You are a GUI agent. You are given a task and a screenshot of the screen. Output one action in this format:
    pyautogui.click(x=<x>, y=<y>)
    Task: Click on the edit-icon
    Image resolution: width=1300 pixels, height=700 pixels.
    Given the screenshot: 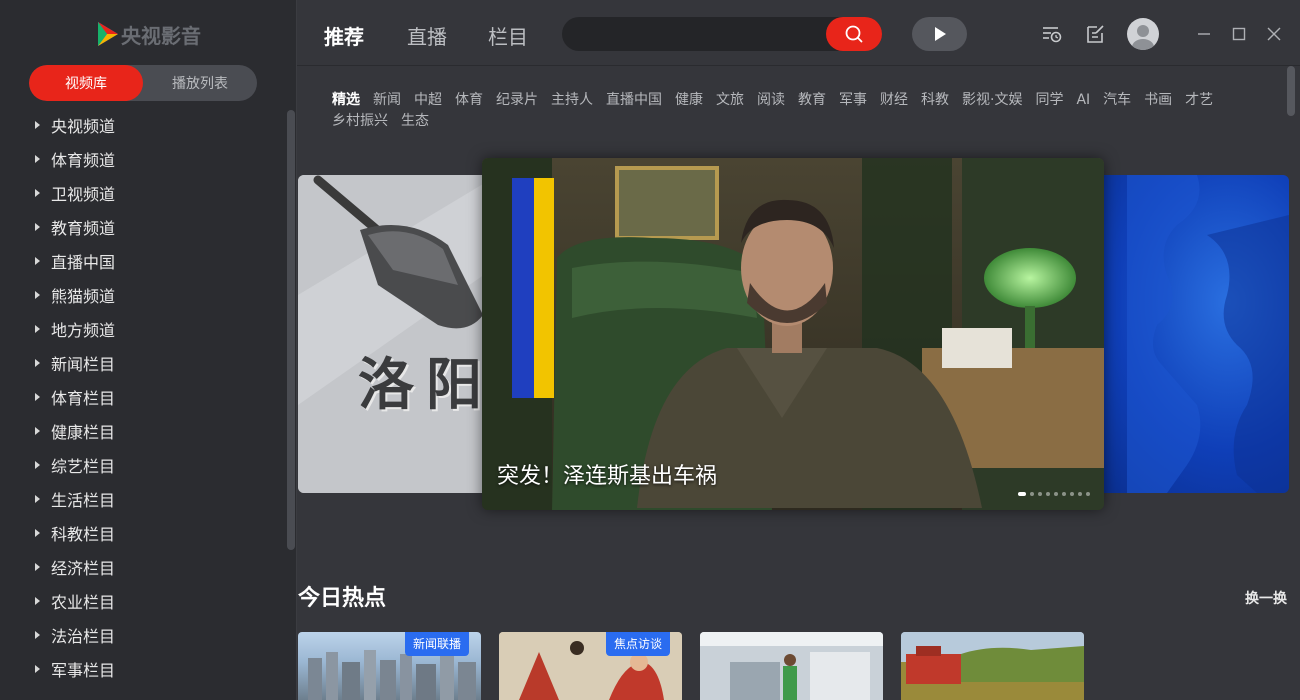 What is the action you would take?
    pyautogui.click(x=1095, y=34)
    